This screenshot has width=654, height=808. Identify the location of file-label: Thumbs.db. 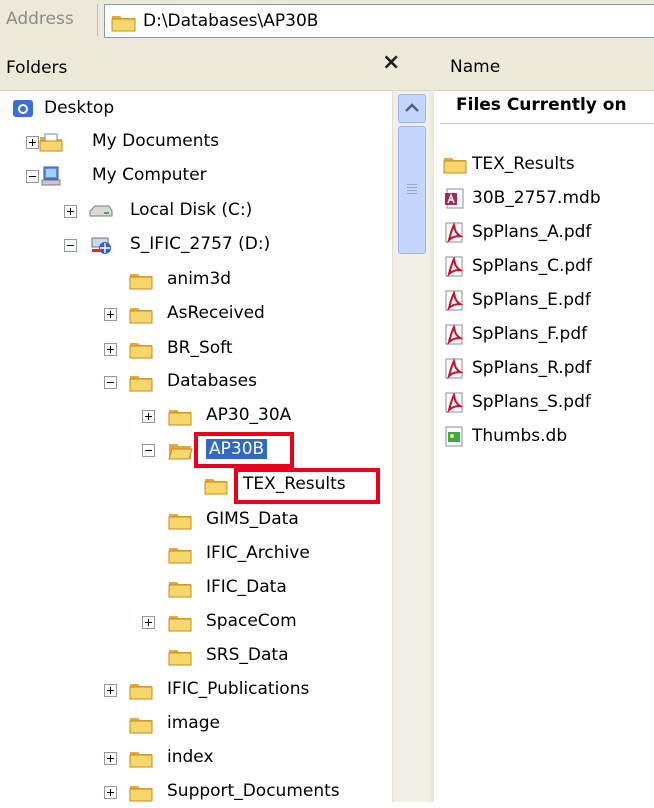
(520, 436).